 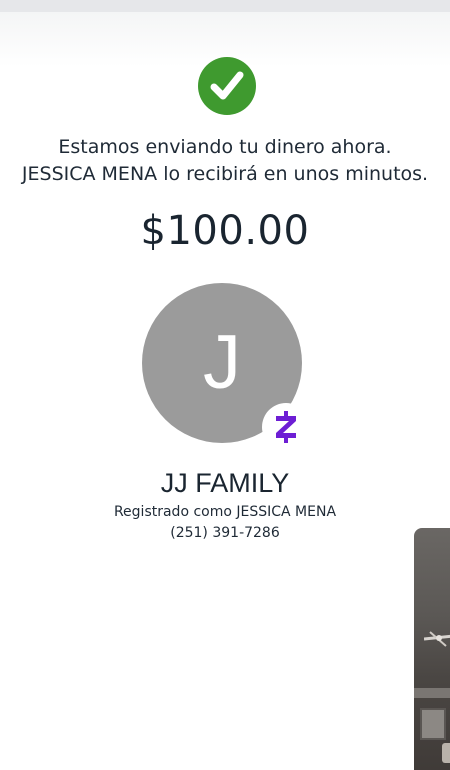 What do you see at coordinates (225, 512) in the screenshot?
I see `registered-as-text: Registrado como JESSICA MENA` at bounding box center [225, 512].